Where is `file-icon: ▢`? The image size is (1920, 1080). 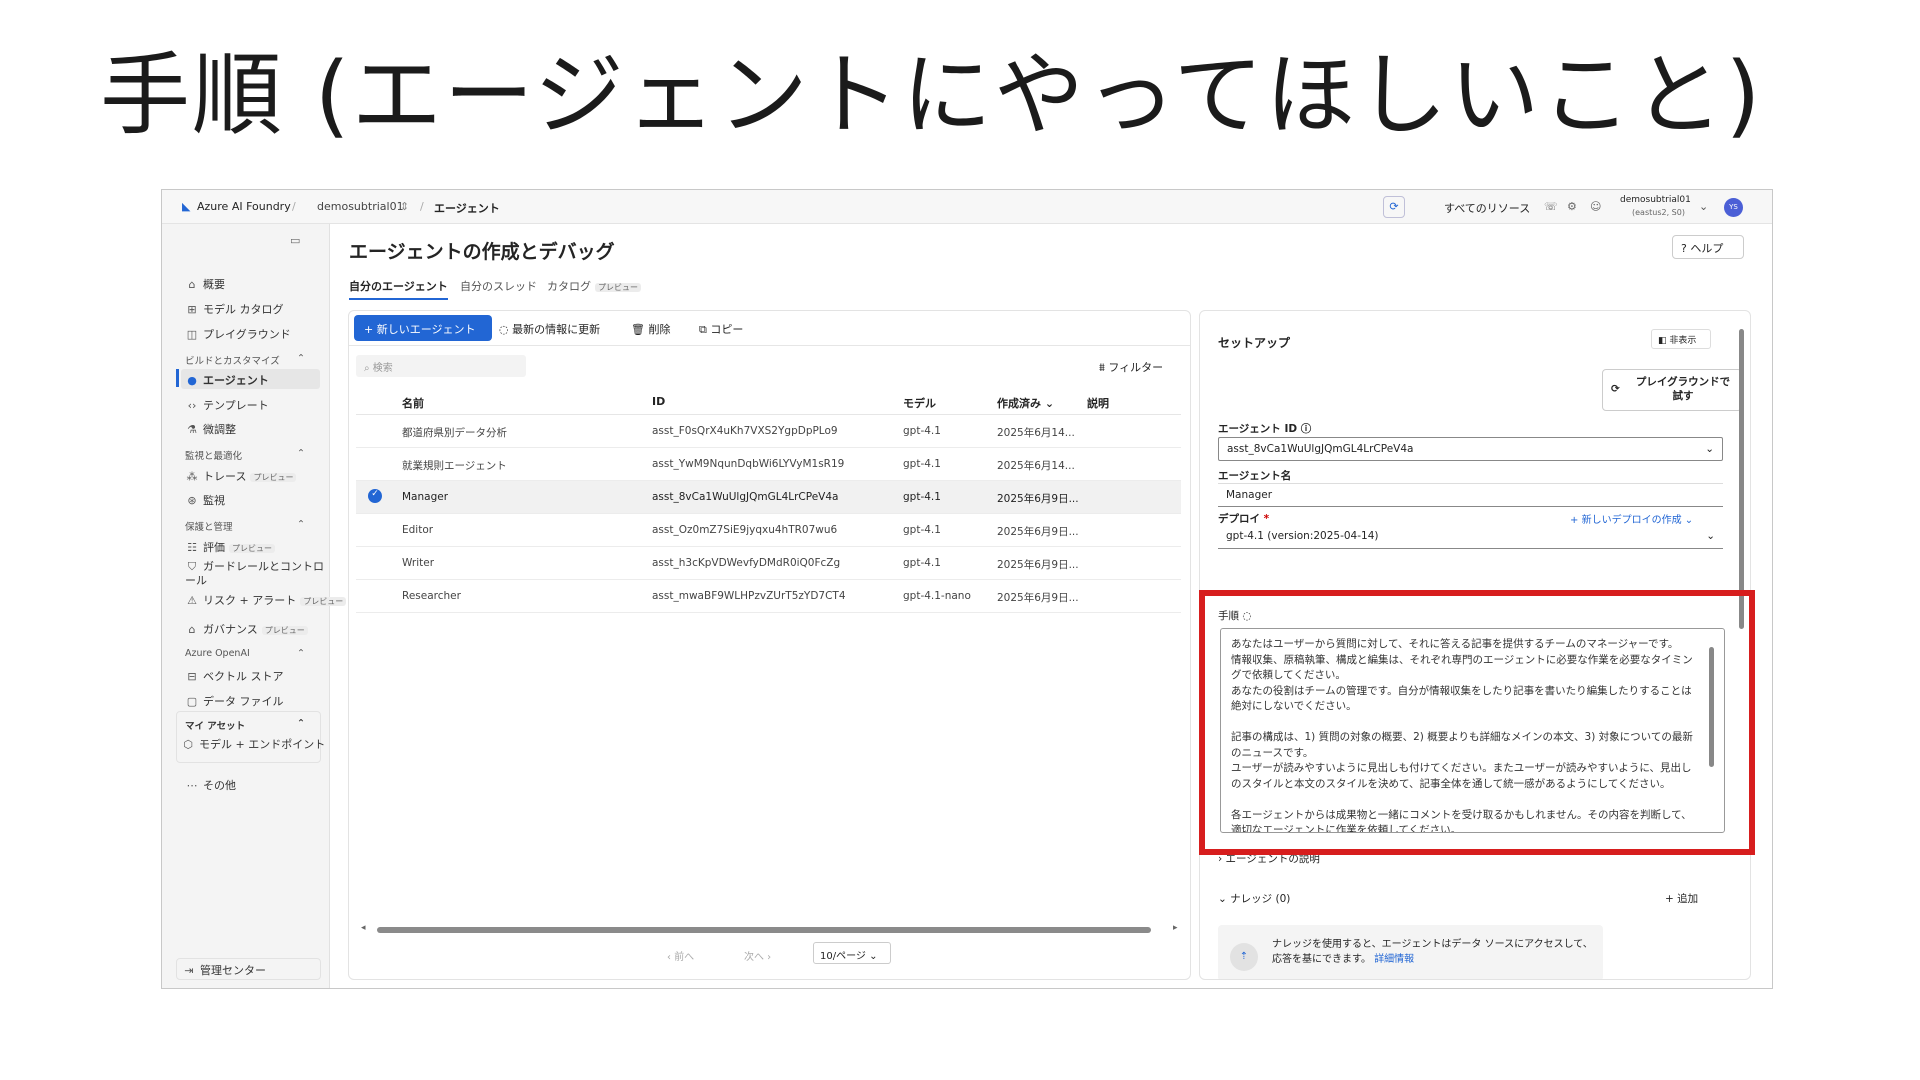 file-icon: ▢ is located at coordinates (192, 701).